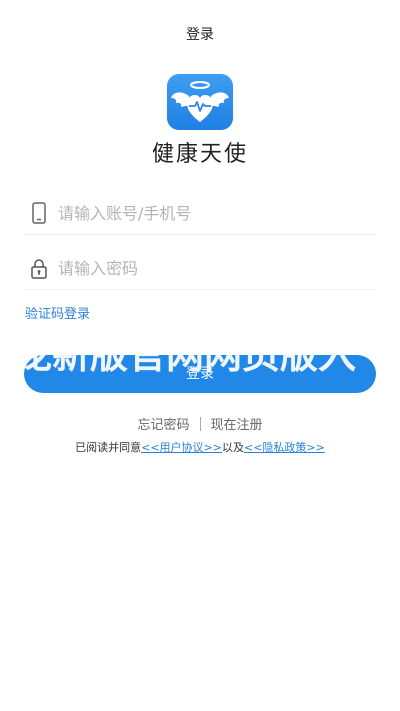 The width and height of the screenshot is (400, 711). I want to click on register-link: 现在注册, so click(237, 425).